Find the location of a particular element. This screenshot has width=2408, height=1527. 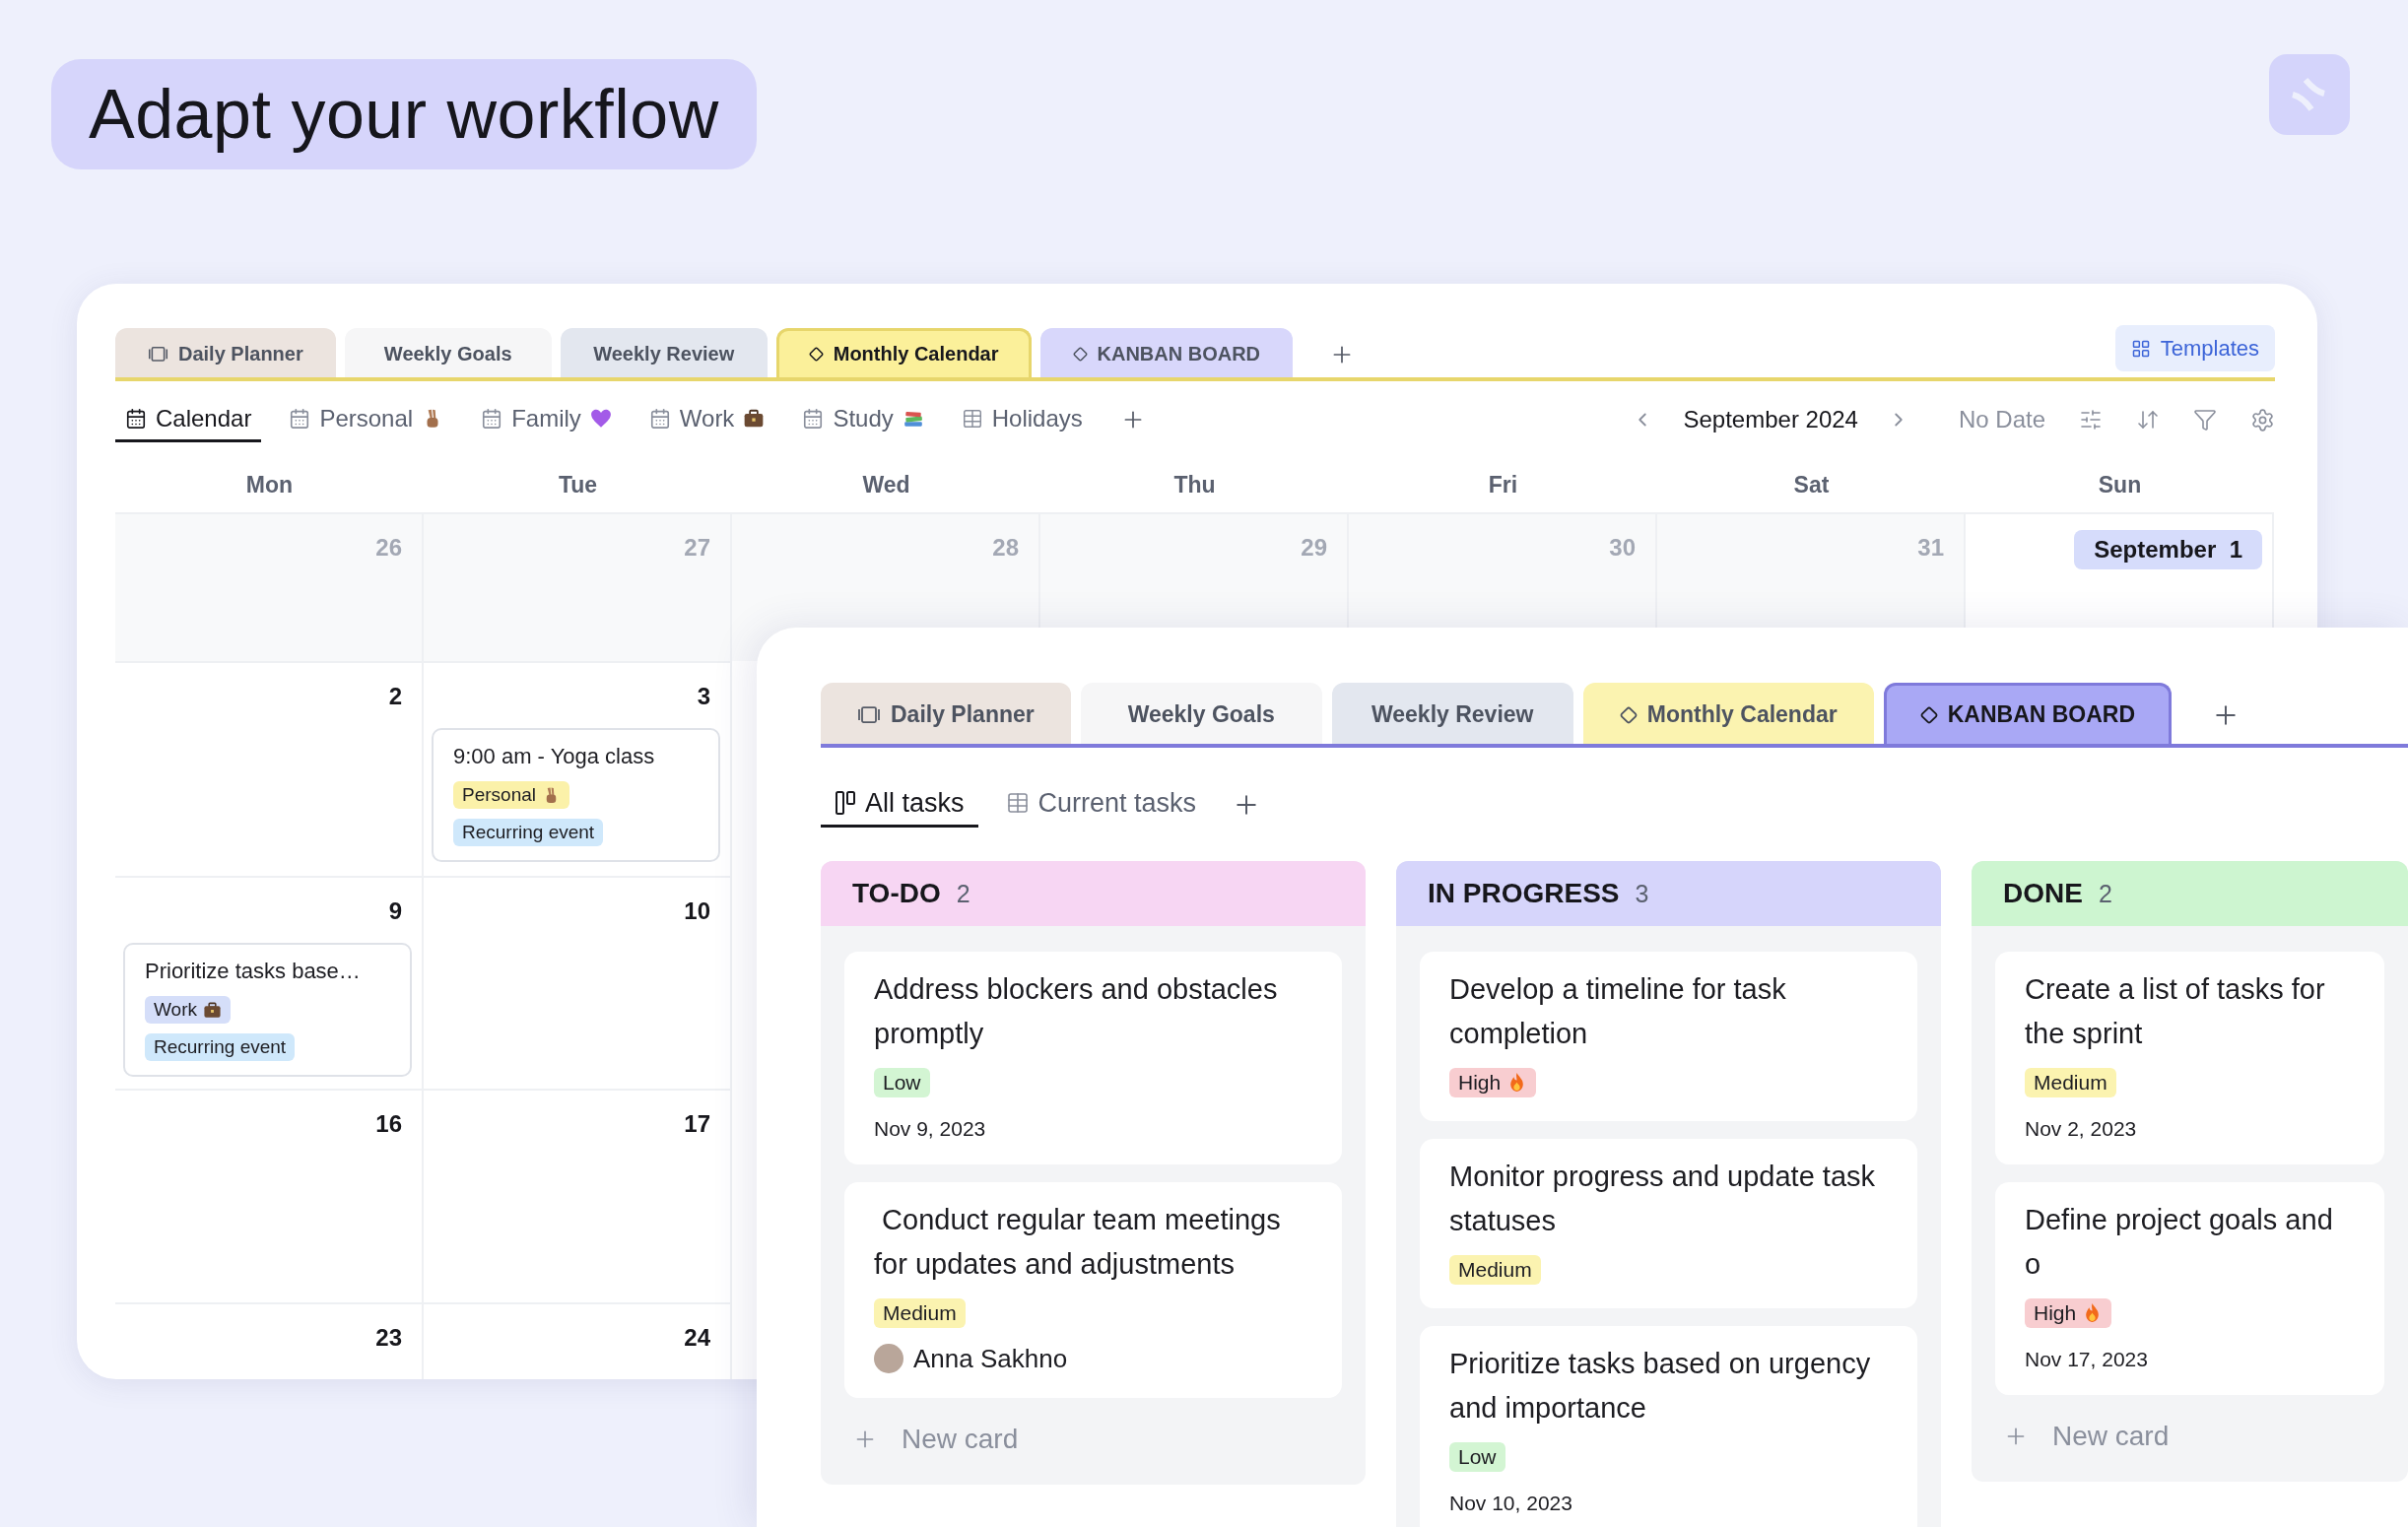

day-number: September 1 is located at coordinates (2168, 549).